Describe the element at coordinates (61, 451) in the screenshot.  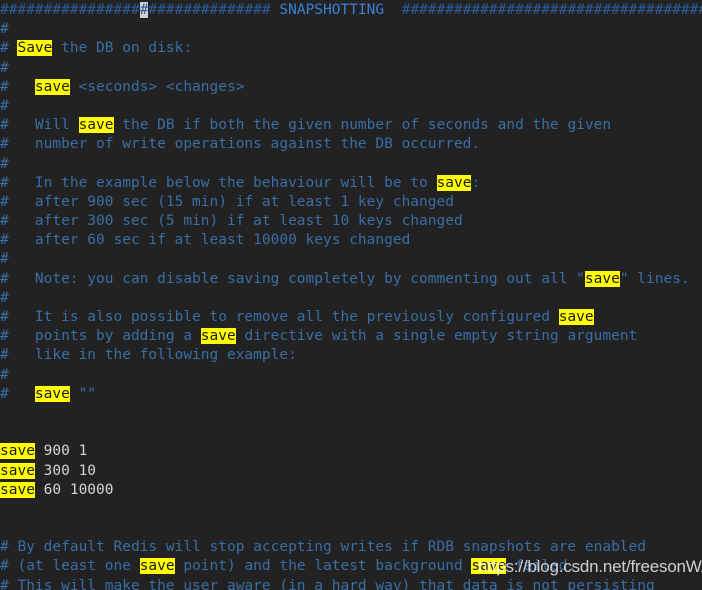
I see `config-directive-text: 900 1` at that location.